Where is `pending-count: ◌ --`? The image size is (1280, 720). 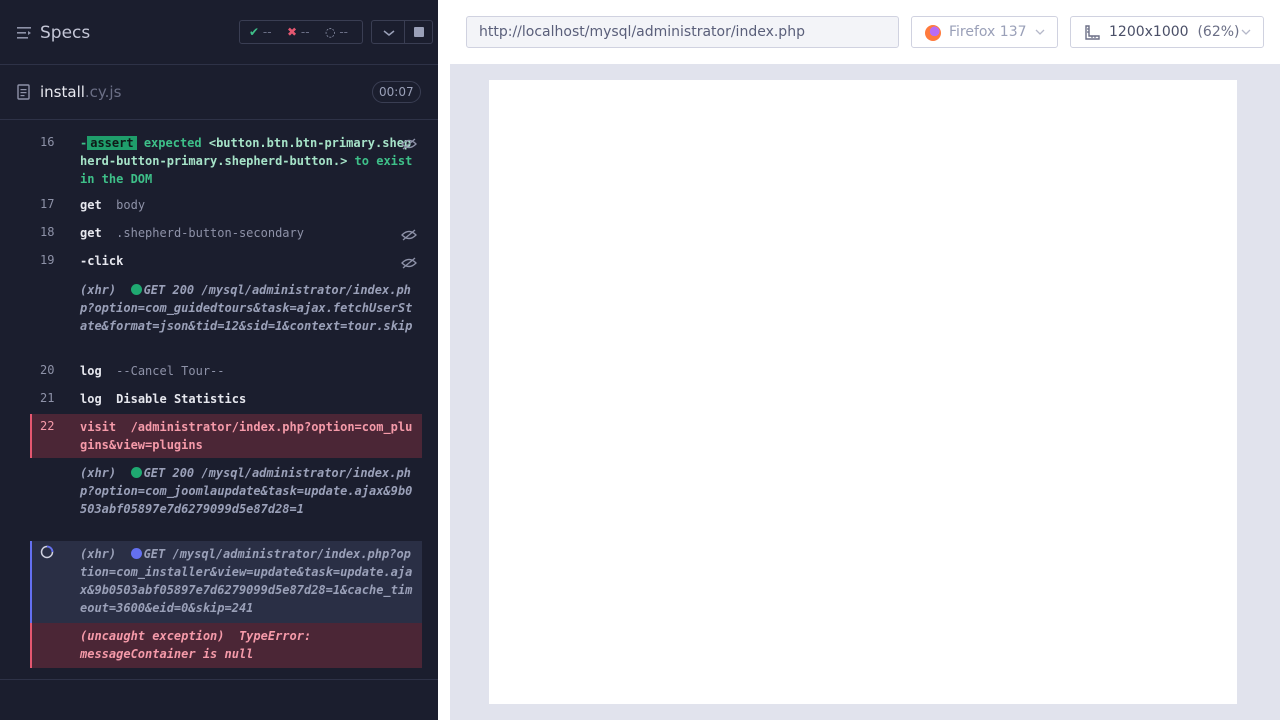 pending-count: ◌ -- is located at coordinates (336, 32).